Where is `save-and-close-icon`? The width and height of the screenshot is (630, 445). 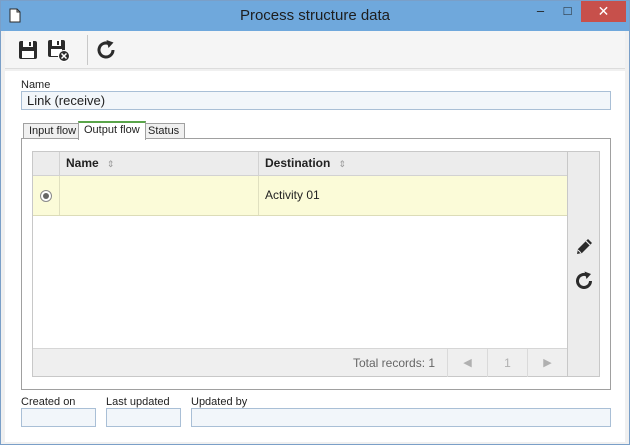 save-and-close-icon is located at coordinates (58, 50).